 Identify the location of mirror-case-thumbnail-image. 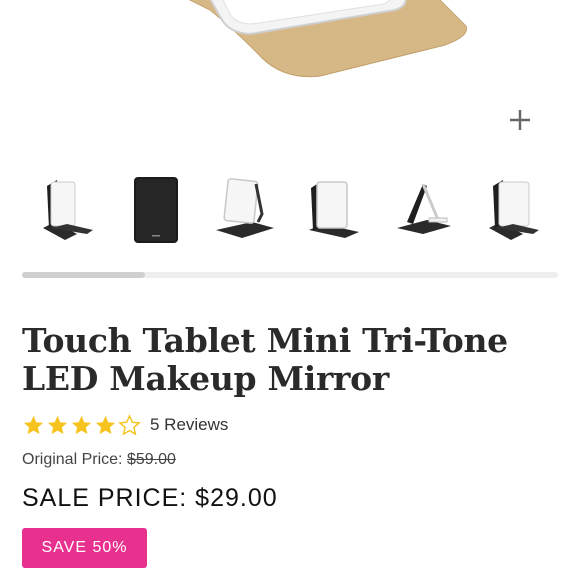
(155, 210).